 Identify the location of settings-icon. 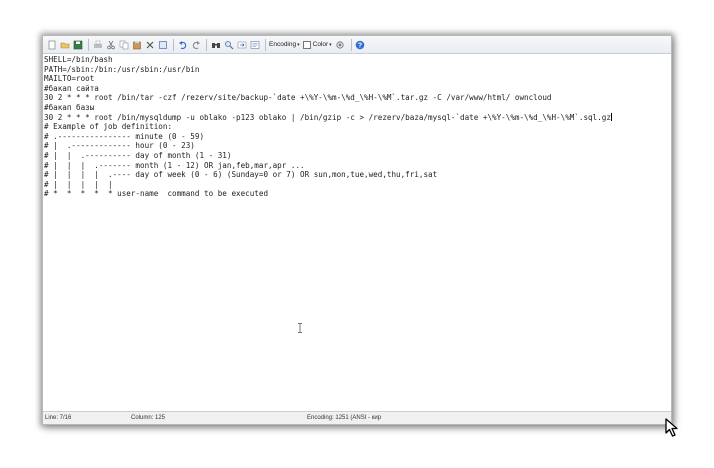
(340, 44).